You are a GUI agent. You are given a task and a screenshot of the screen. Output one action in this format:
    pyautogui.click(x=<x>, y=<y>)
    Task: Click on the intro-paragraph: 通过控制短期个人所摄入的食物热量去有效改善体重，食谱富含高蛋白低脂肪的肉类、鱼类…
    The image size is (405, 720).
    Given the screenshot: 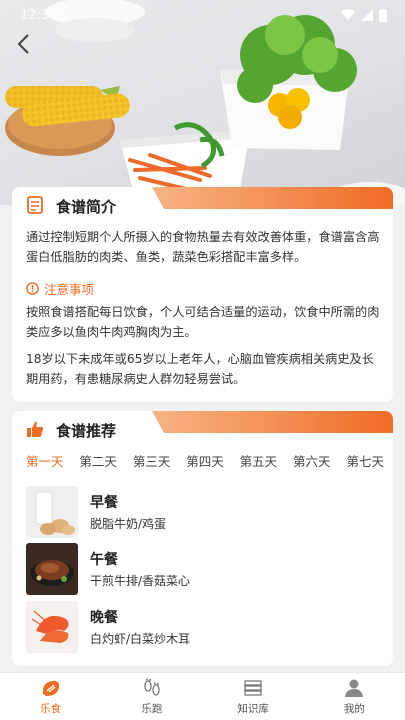 What is the action you would take?
    pyautogui.click(x=203, y=247)
    